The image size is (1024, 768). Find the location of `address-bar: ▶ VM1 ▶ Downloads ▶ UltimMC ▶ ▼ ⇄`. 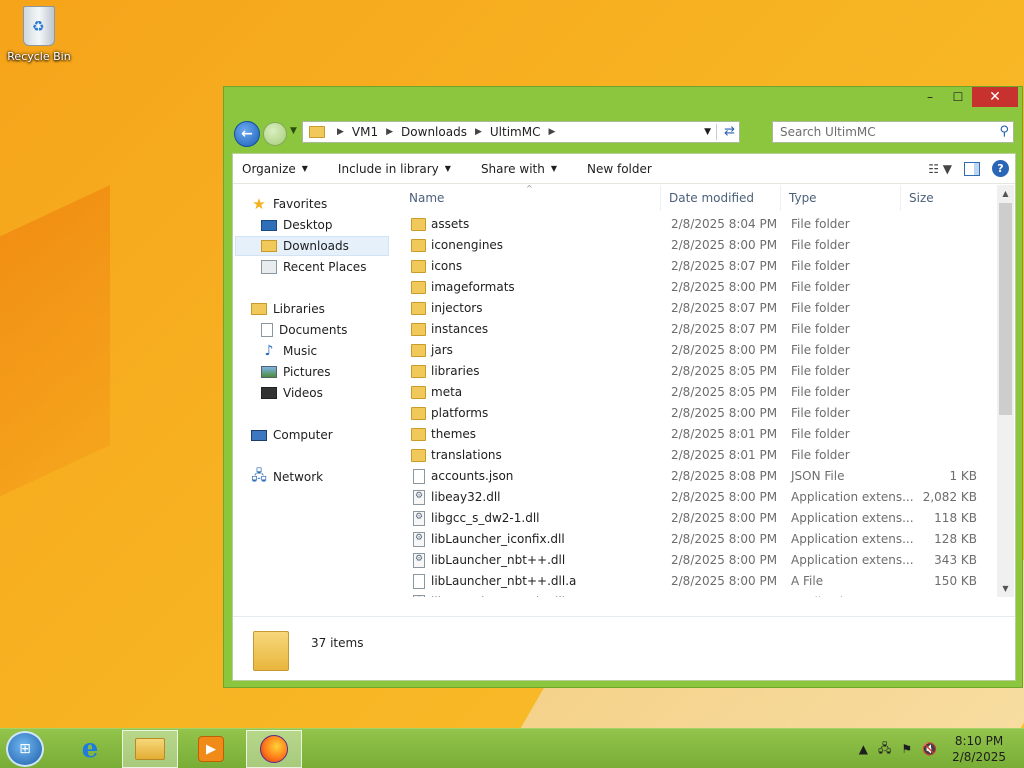

address-bar: ▶ VM1 ▶ Downloads ▶ UltimMC ▶ ▼ ⇄ is located at coordinates (521, 132).